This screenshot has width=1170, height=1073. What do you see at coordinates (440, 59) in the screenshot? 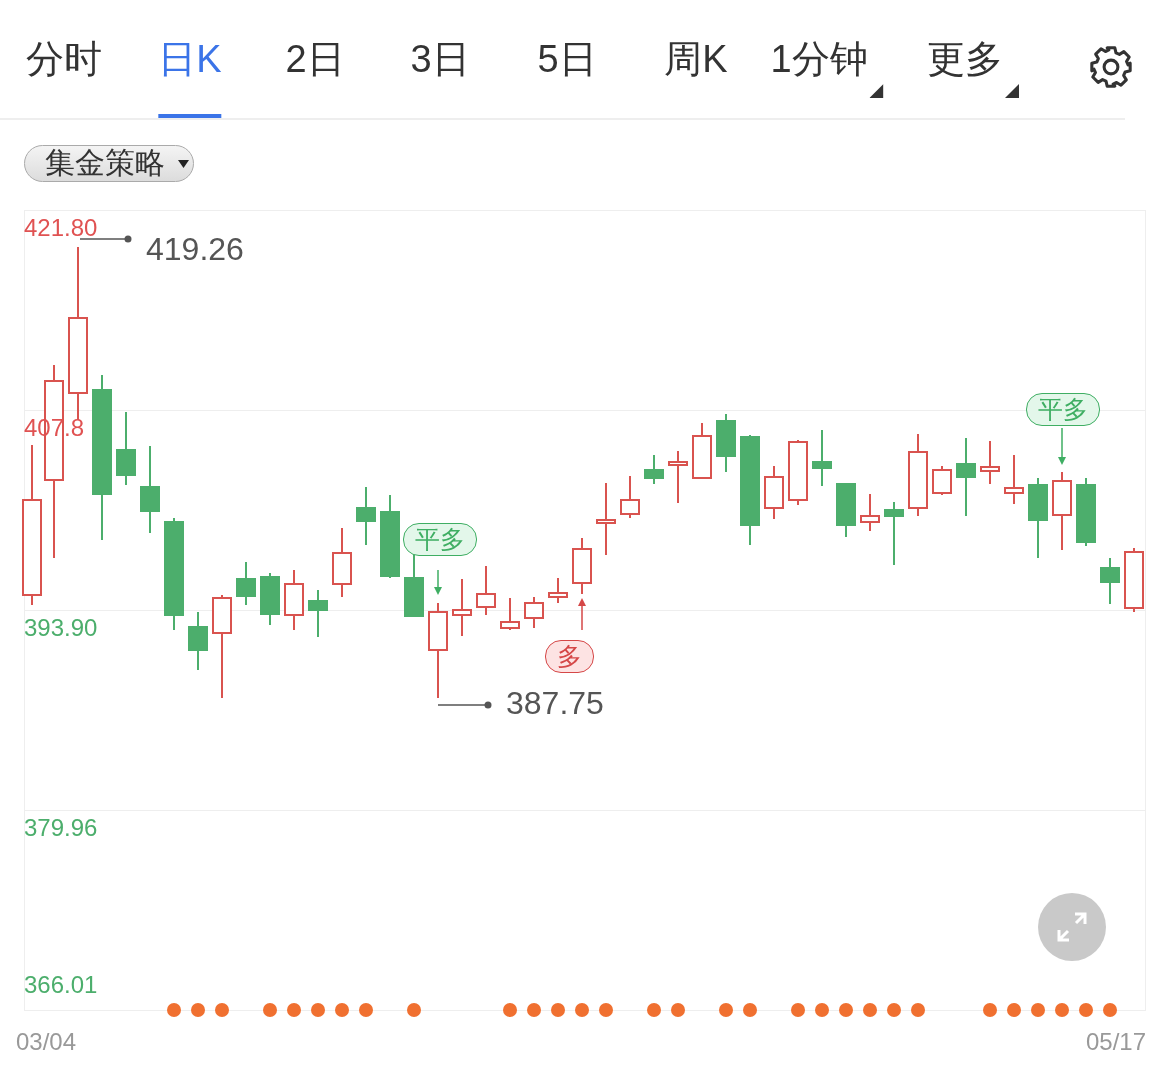
I see `tab: 3日` at bounding box center [440, 59].